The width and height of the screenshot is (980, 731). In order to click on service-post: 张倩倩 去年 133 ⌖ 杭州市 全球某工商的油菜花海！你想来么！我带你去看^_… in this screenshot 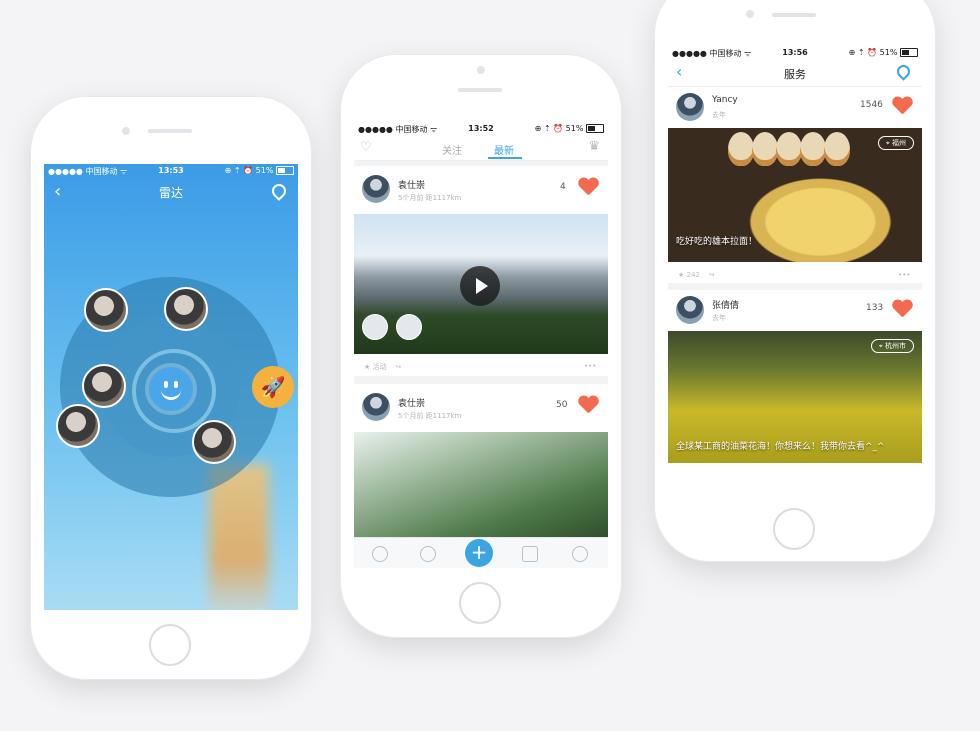, I will do `click(795, 393)`.